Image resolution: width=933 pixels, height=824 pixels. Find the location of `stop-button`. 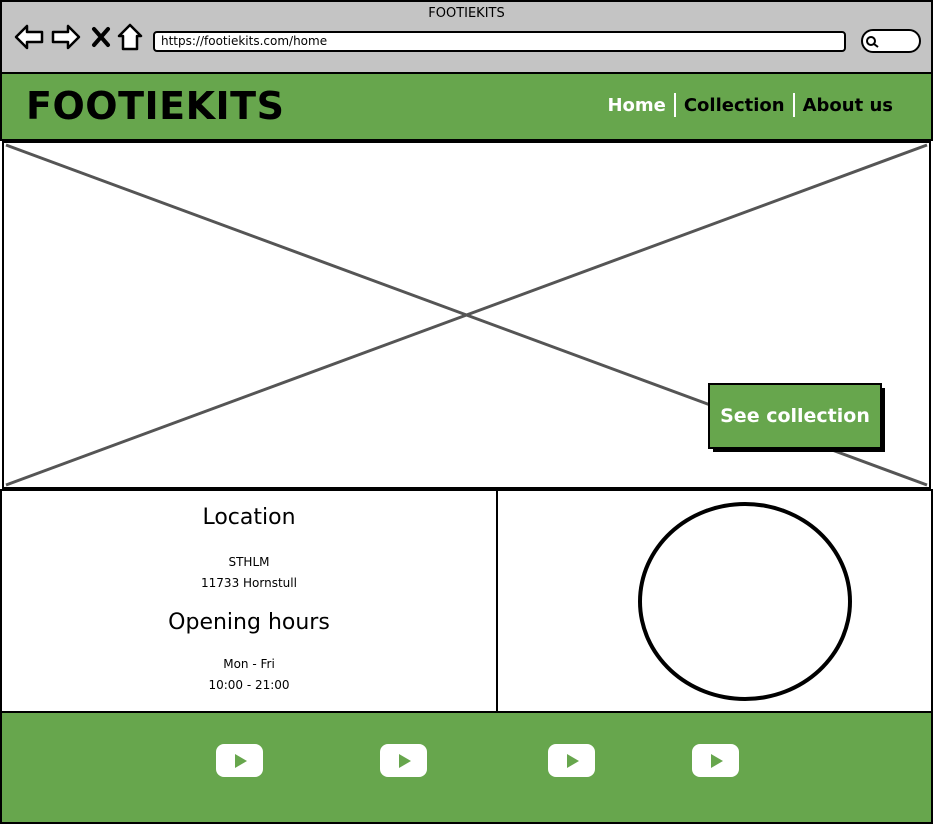

stop-button is located at coordinates (101, 37).